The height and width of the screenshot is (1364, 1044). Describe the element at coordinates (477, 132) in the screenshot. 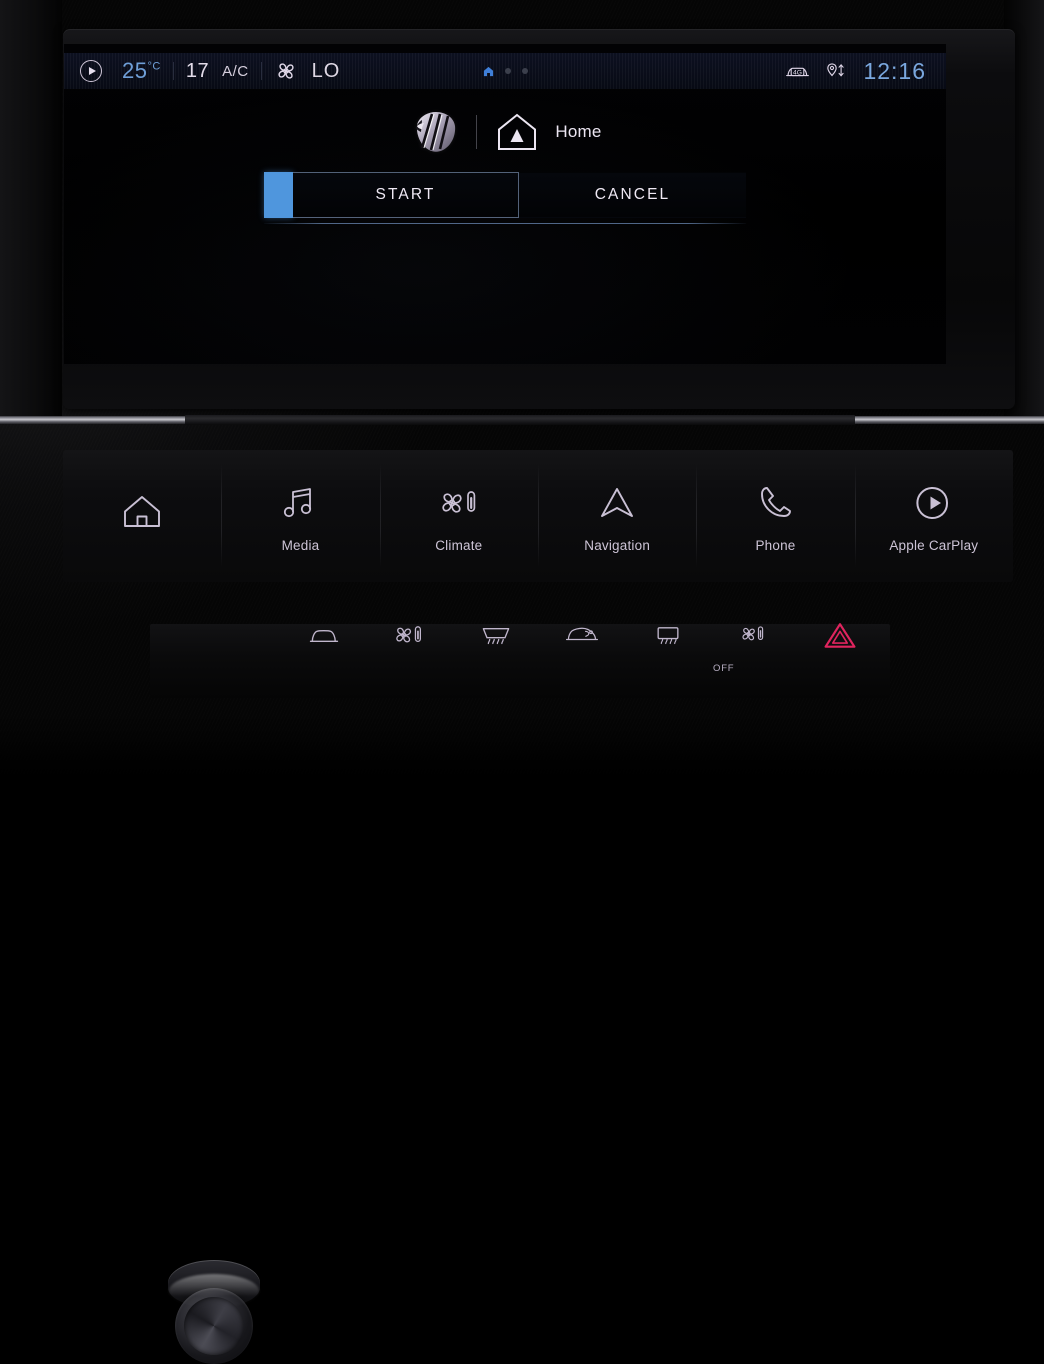

I see `widget-divider` at that location.